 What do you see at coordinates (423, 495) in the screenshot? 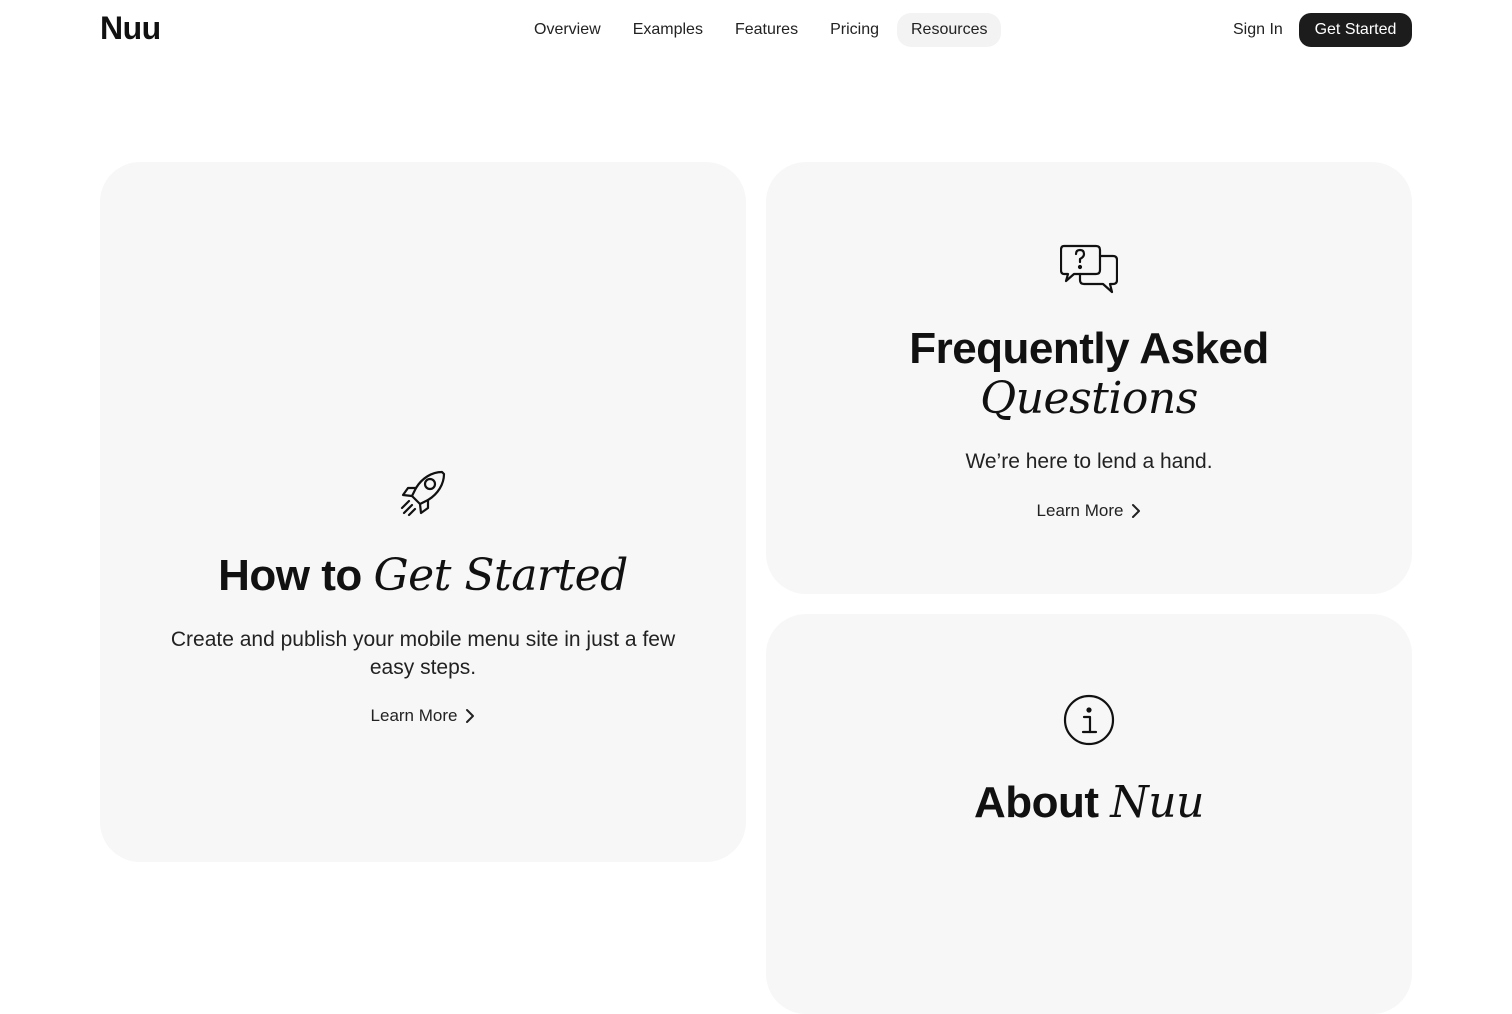
I see `rocket-icon` at bounding box center [423, 495].